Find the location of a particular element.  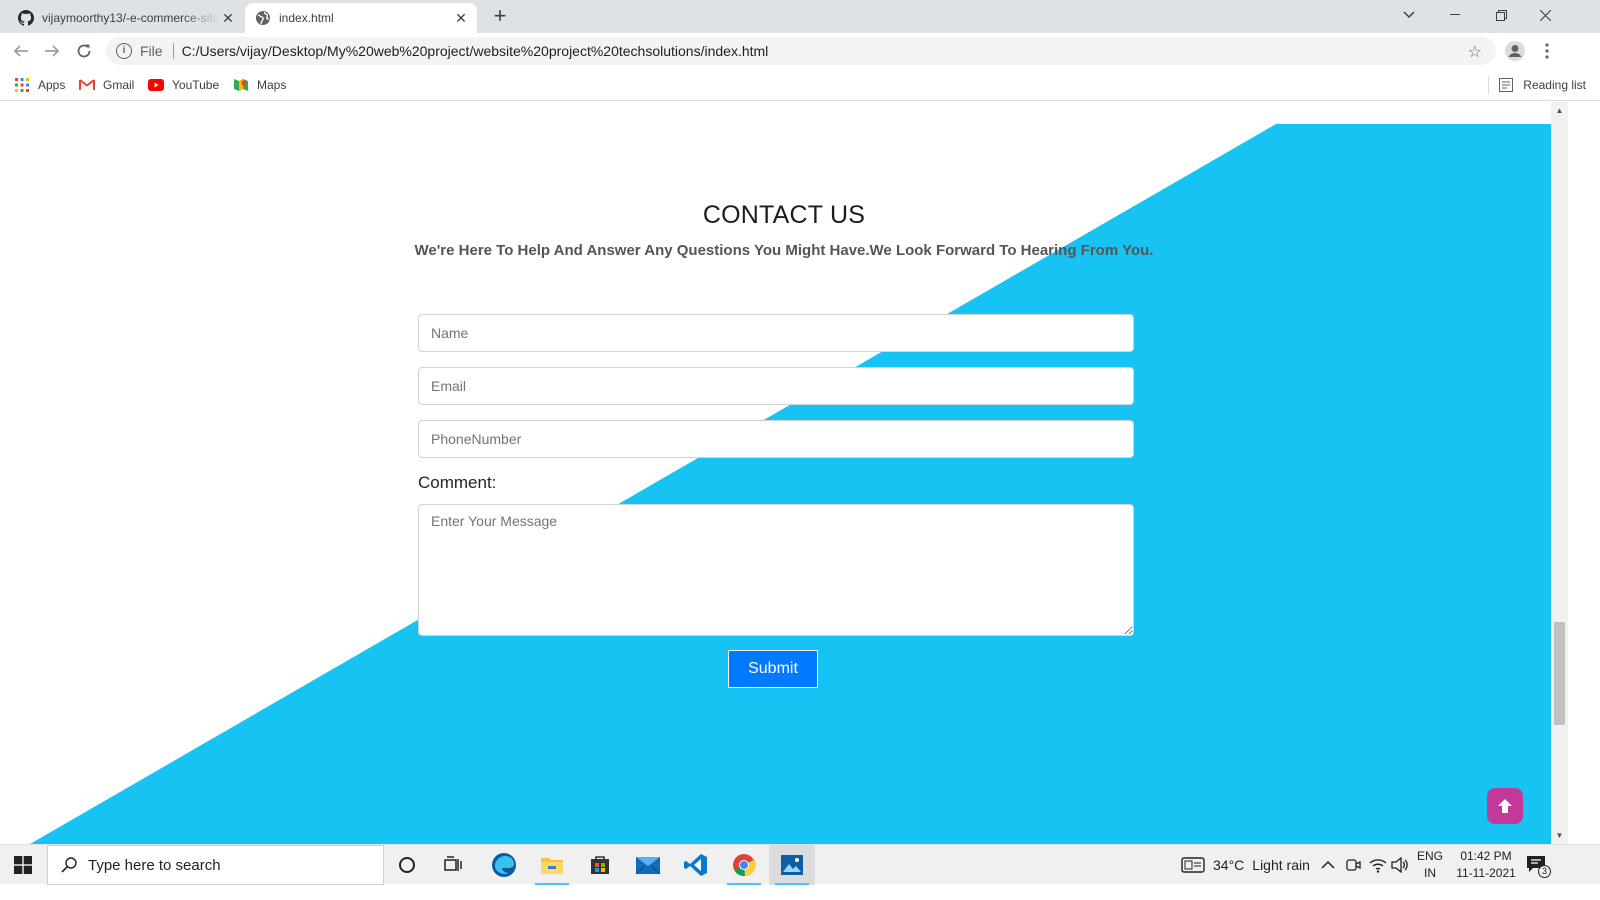

submit-button: Submit is located at coordinates (773, 669).